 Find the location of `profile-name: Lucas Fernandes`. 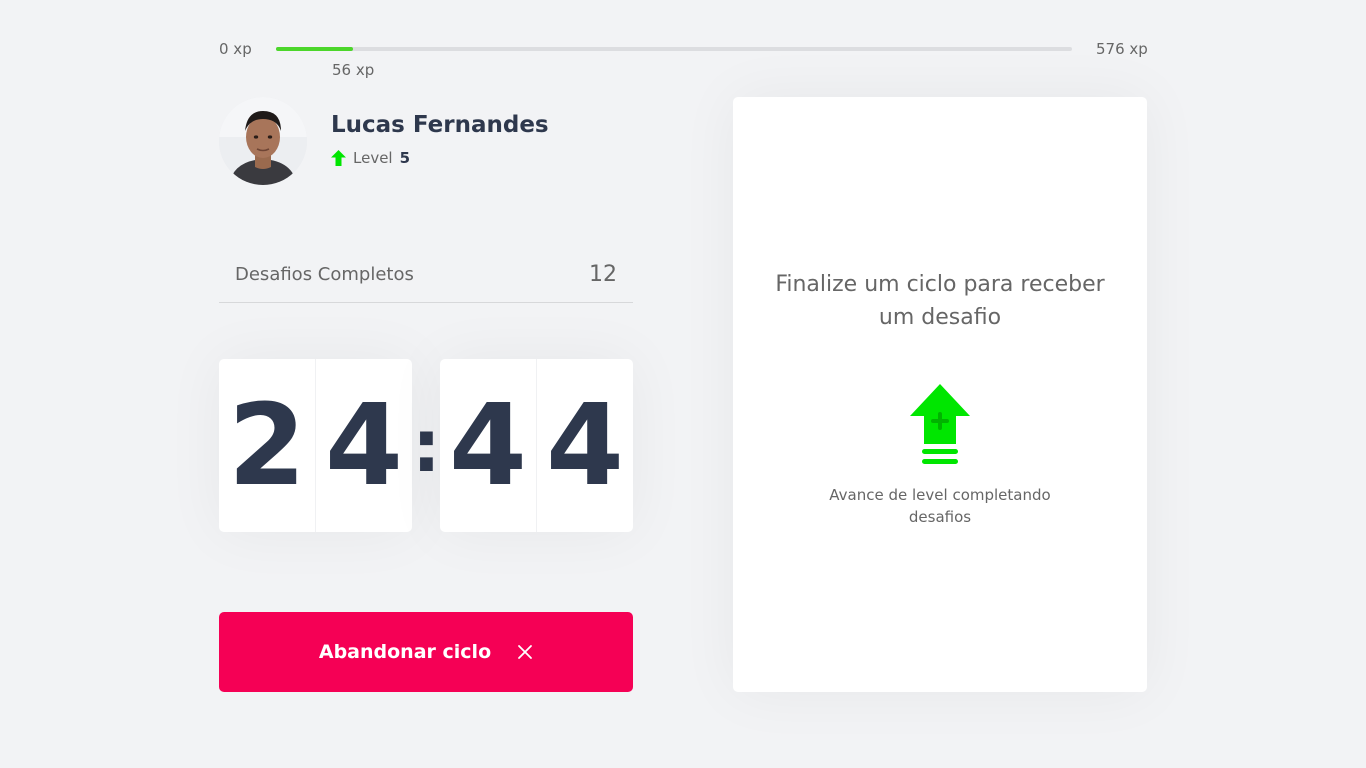

profile-name: Lucas Fernandes is located at coordinates (440, 125).